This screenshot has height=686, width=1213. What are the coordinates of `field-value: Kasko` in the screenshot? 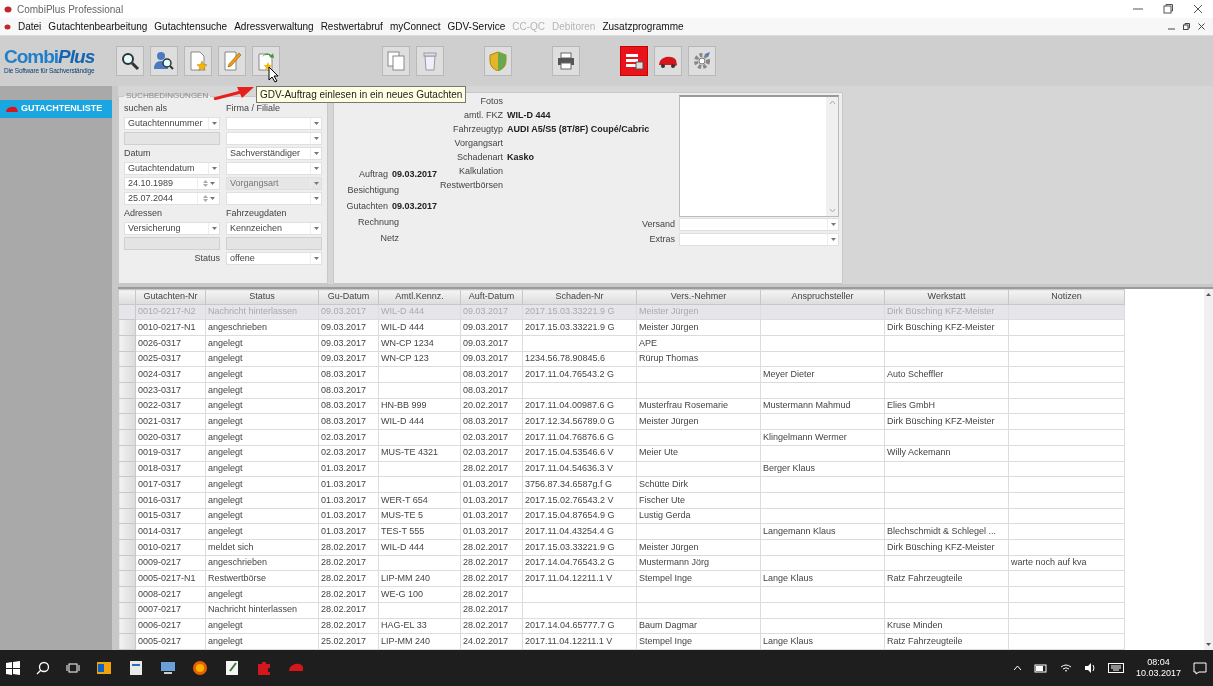 It's located at (520, 158).